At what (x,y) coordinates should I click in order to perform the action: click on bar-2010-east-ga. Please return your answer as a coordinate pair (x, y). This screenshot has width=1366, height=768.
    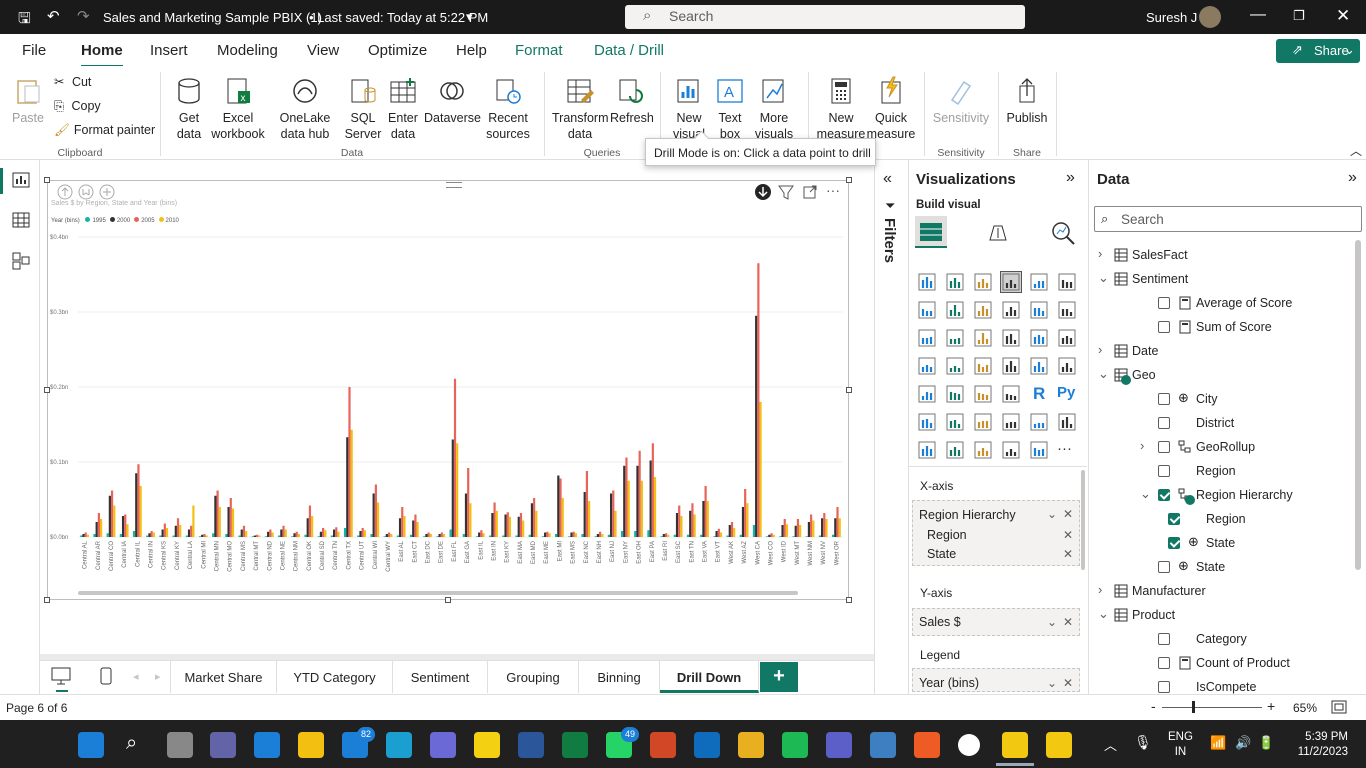
    Looking at the image, I should click on (470, 520).